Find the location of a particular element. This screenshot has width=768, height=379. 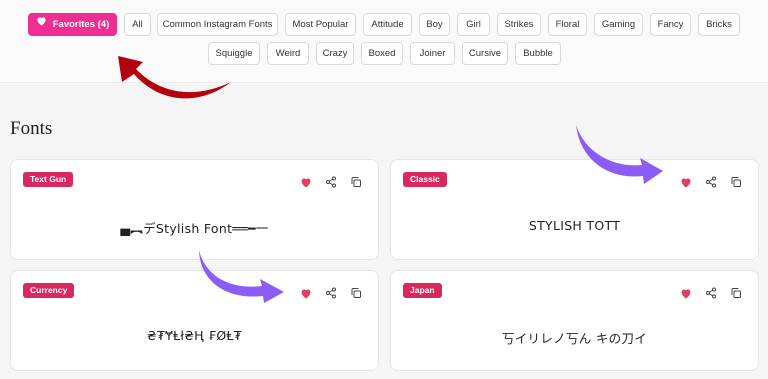

filter-cursive: Cursive is located at coordinates (485, 53).